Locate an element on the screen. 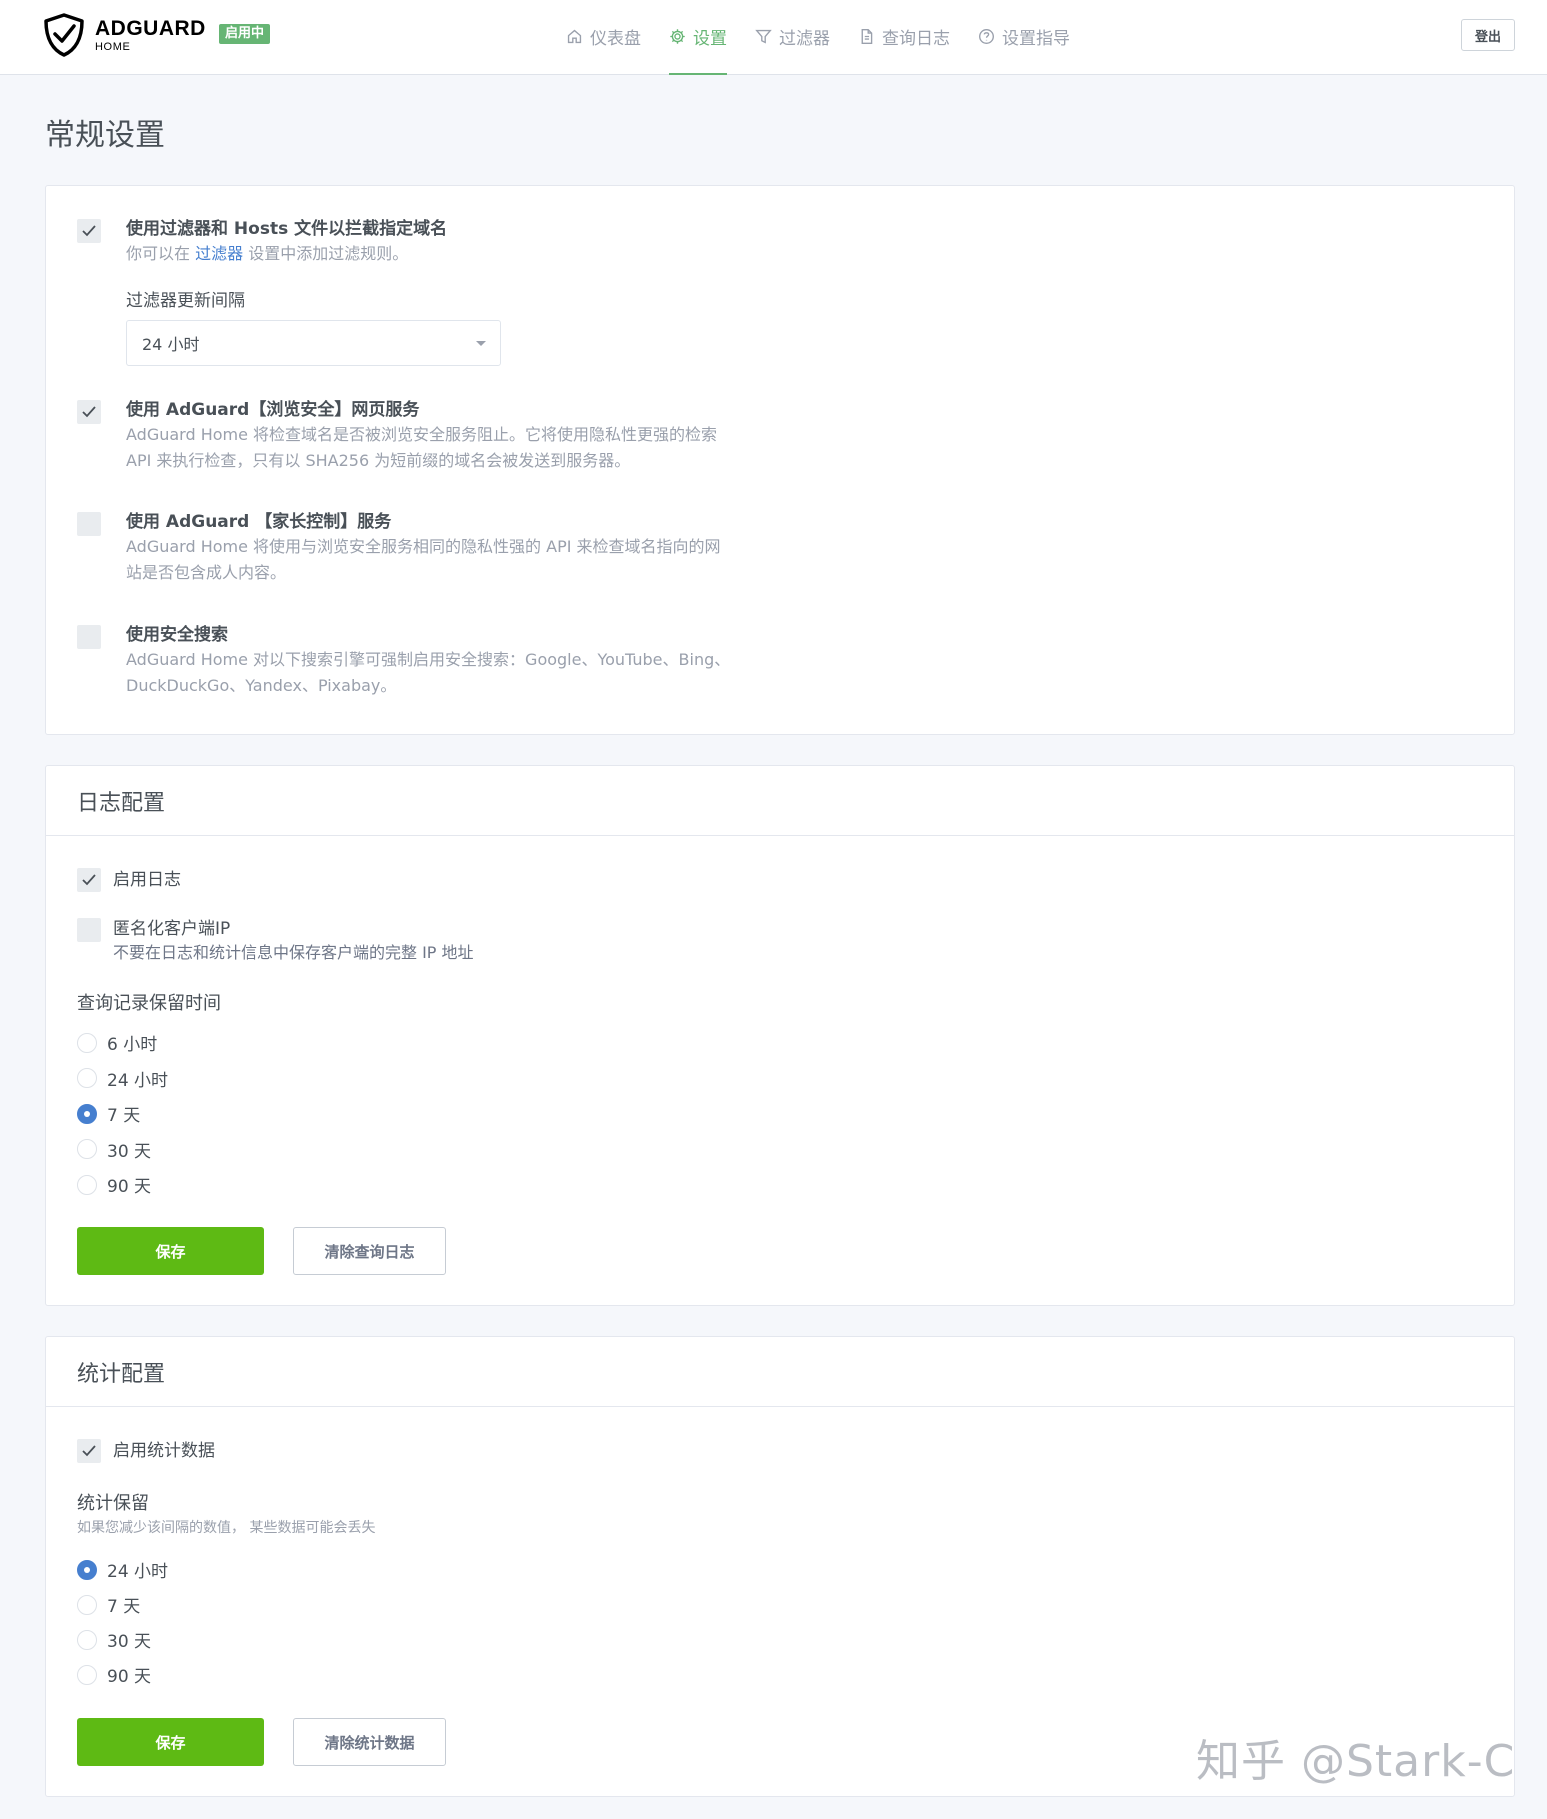 The image size is (1547, 1819). log-retention-option-label: 24 小时 is located at coordinates (138, 1080).